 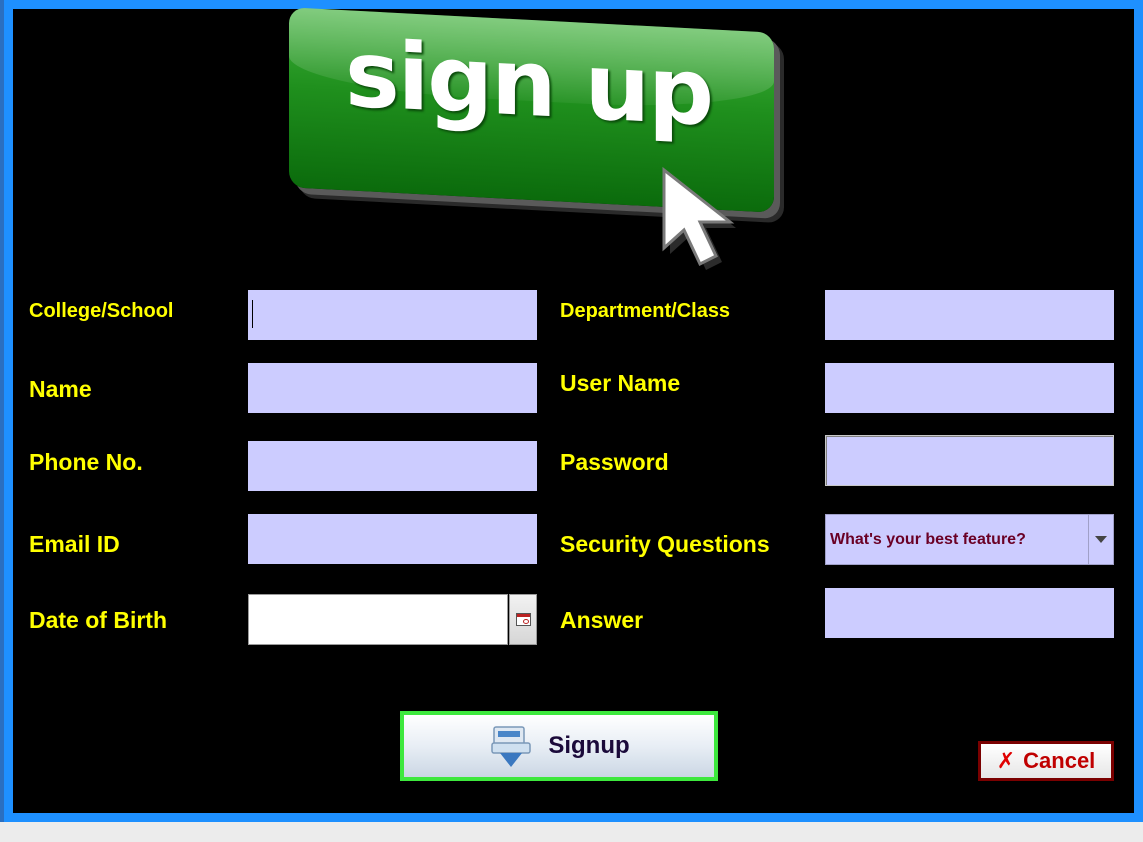 I want to click on cursor-arrow-icon, so click(x=699, y=218).